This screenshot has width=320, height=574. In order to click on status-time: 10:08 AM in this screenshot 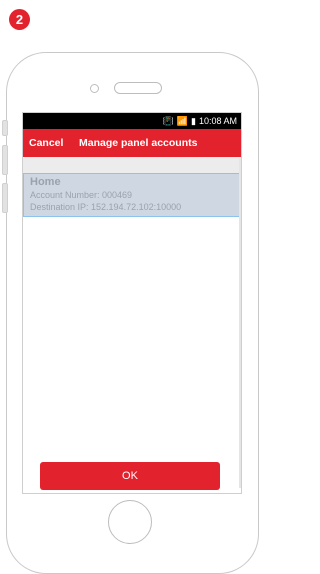, I will do `click(217, 121)`.